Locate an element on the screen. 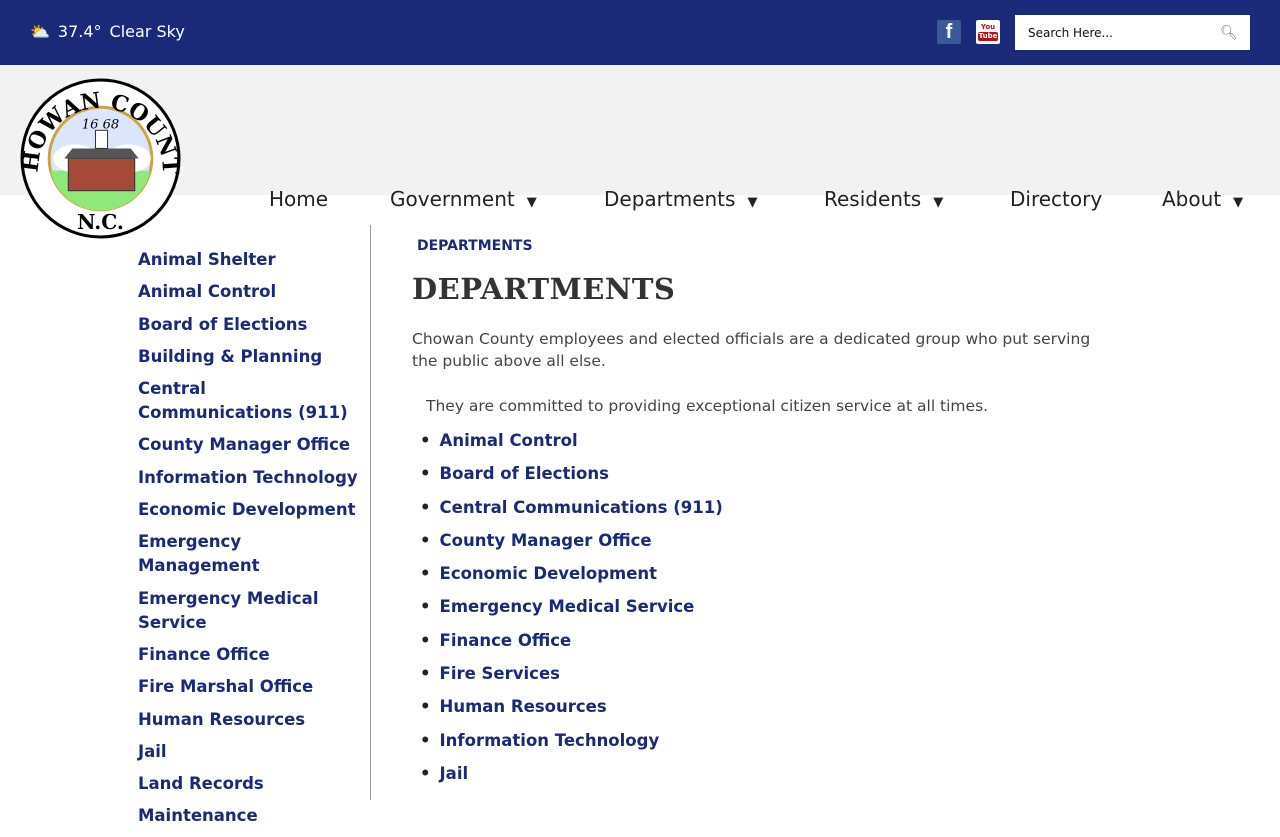  page-title: DEPARTMENTS is located at coordinates (544, 289).